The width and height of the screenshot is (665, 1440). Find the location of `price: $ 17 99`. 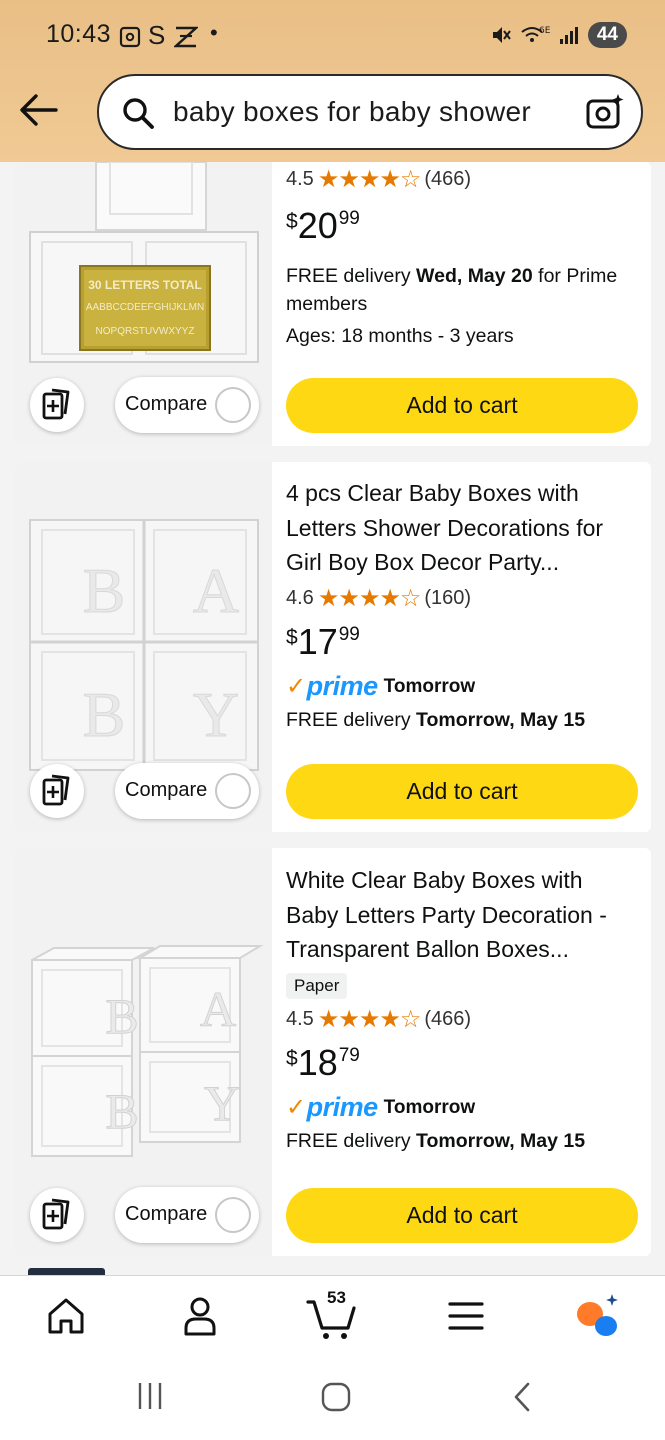

price: $ 17 99 is located at coordinates (323, 641).